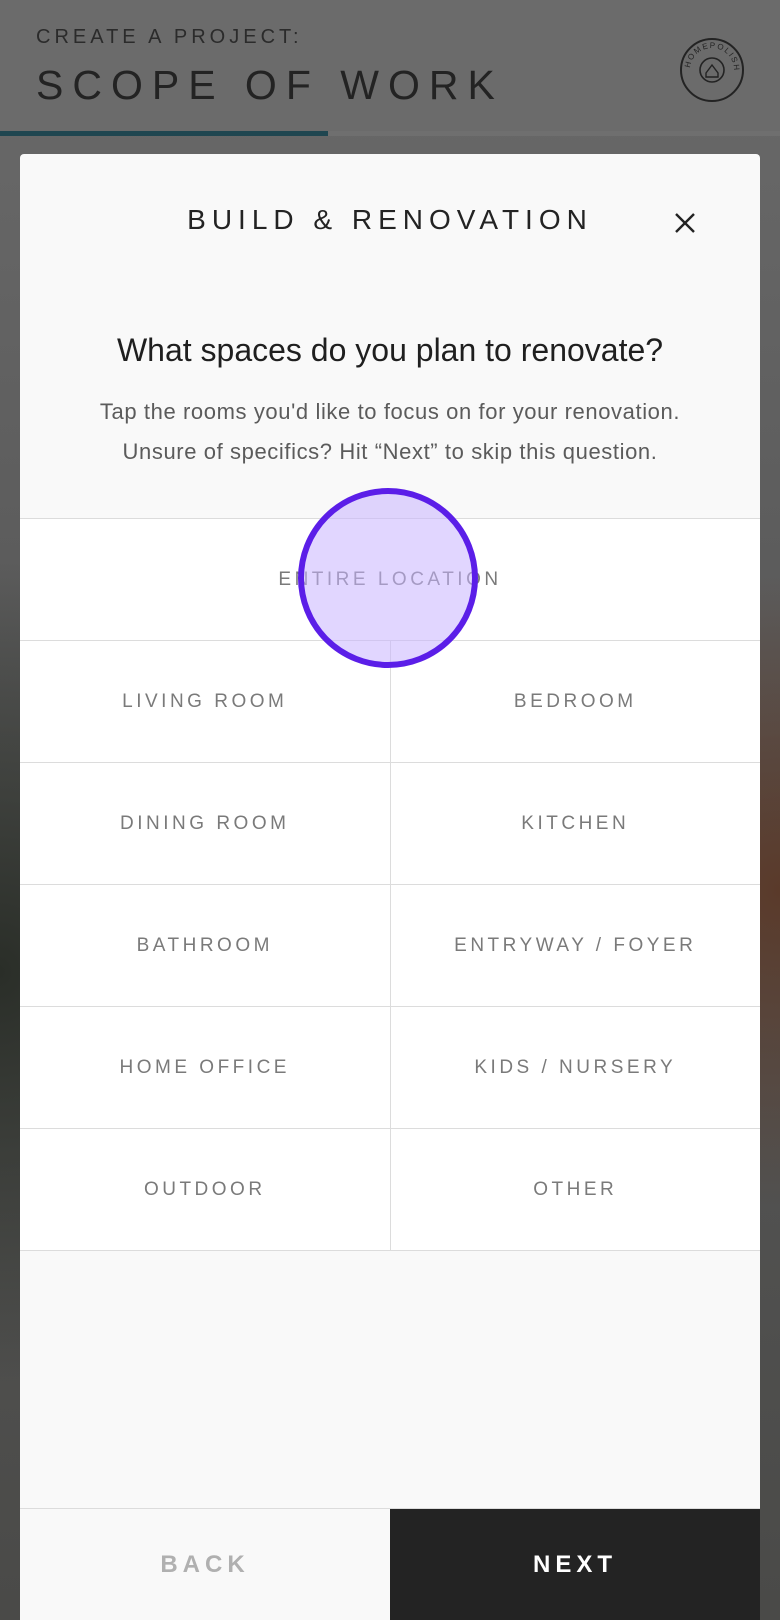 This screenshot has height=1620, width=780. I want to click on option-bedroom: BEDROOM, so click(575, 701).